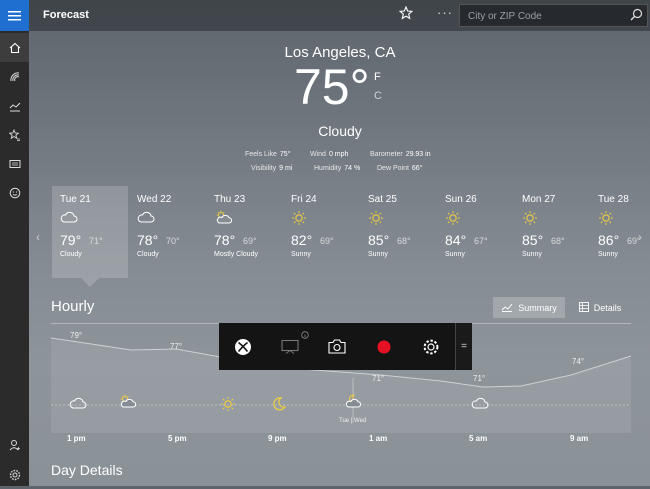 This screenshot has height=489, width=650. Describe the element at coordinates (481, 241) in the screenshot. I see `forecast-low: 67°` at that location.